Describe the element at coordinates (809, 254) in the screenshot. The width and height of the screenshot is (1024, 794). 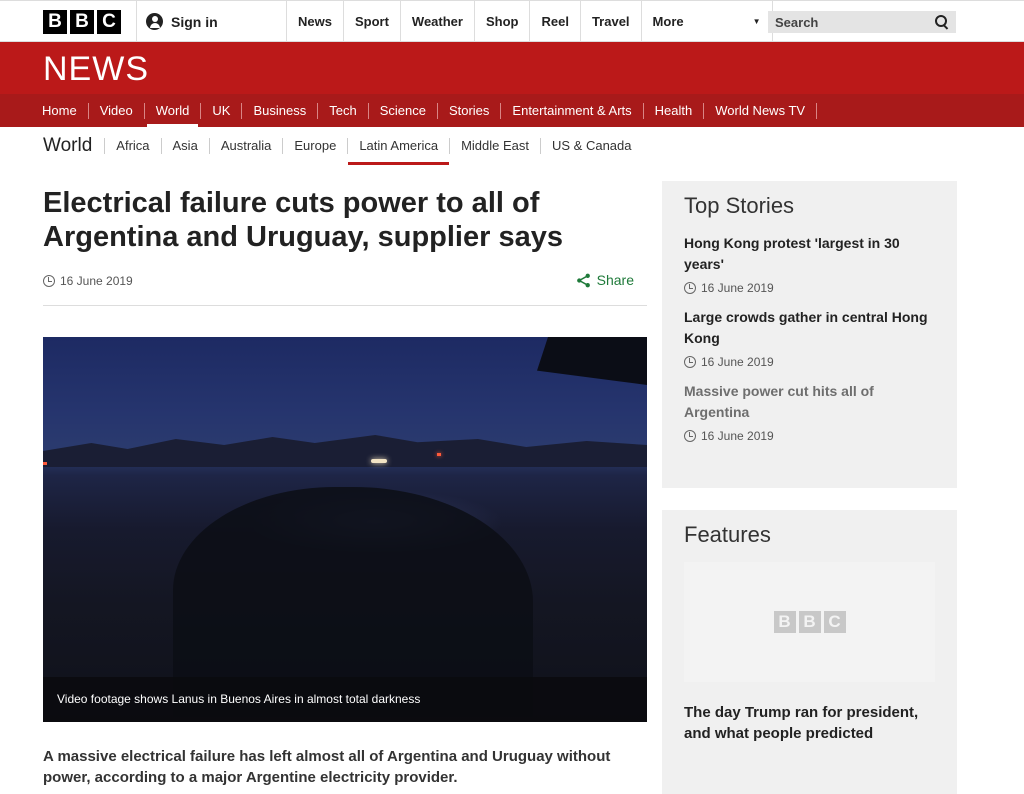
I see `story-title: Hong Kong protest 'largest in 30 years'` at that location.